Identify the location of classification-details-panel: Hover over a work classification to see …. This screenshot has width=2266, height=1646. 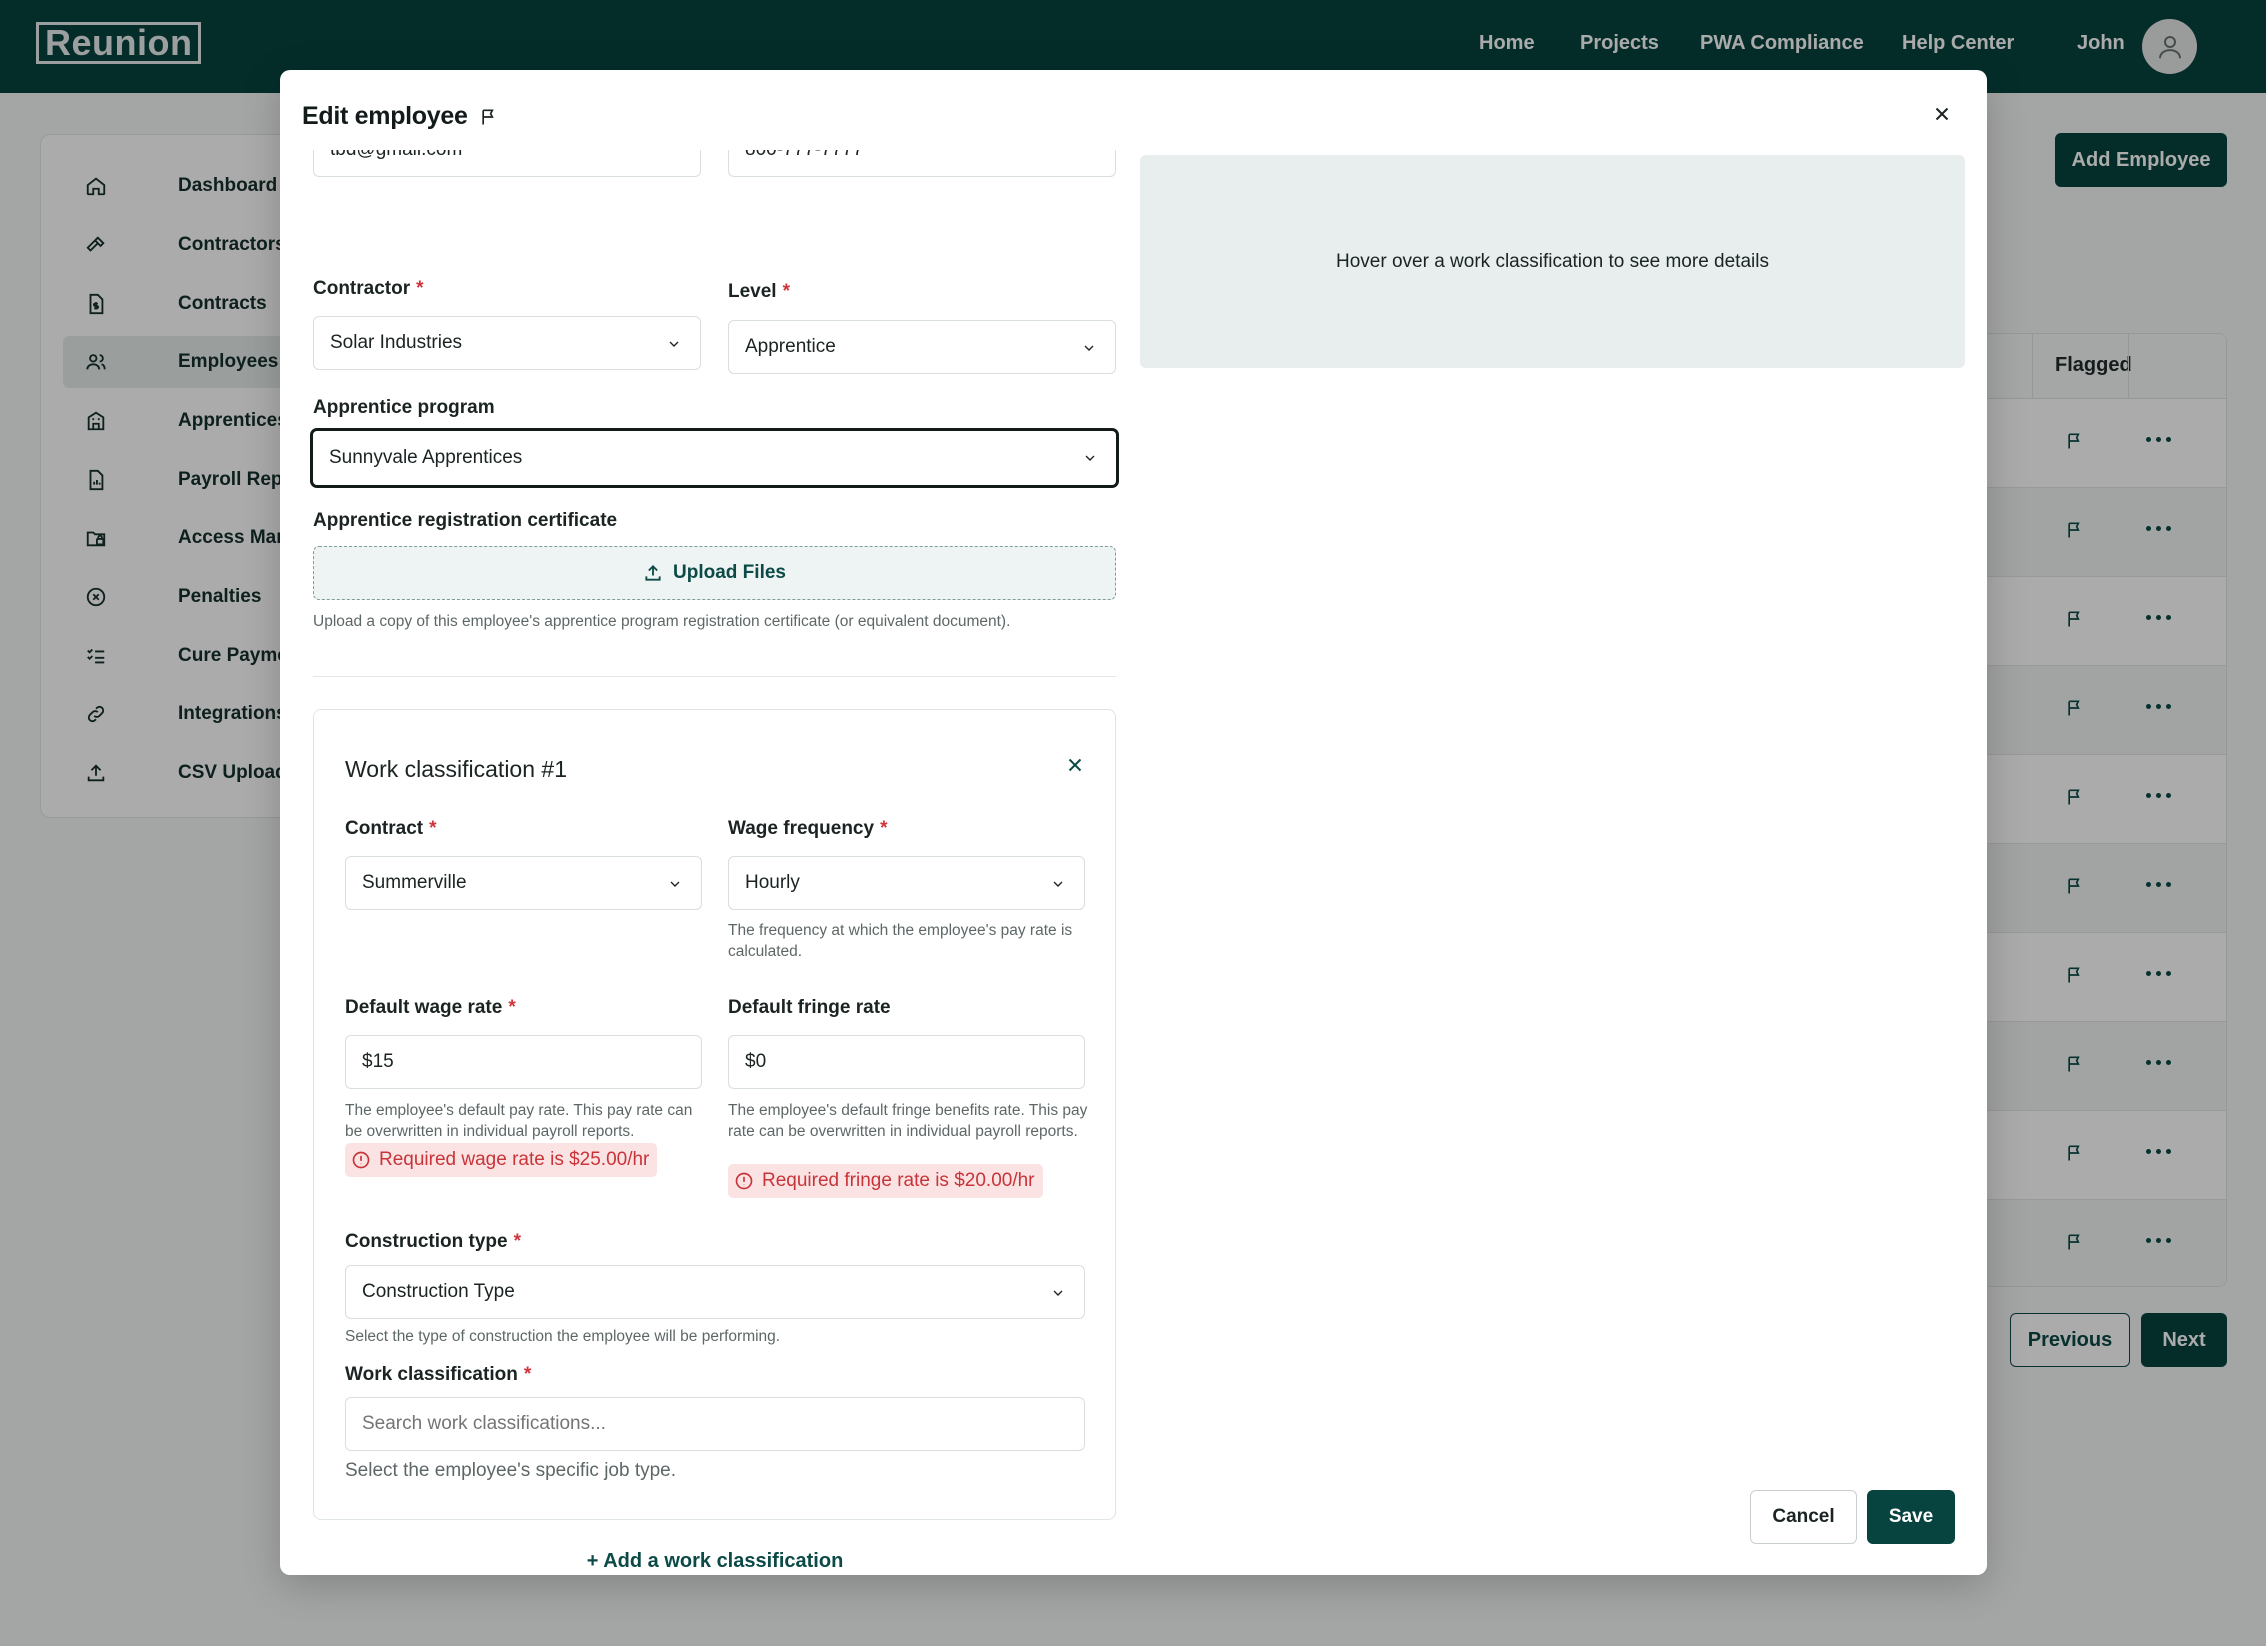
(1552, 261).